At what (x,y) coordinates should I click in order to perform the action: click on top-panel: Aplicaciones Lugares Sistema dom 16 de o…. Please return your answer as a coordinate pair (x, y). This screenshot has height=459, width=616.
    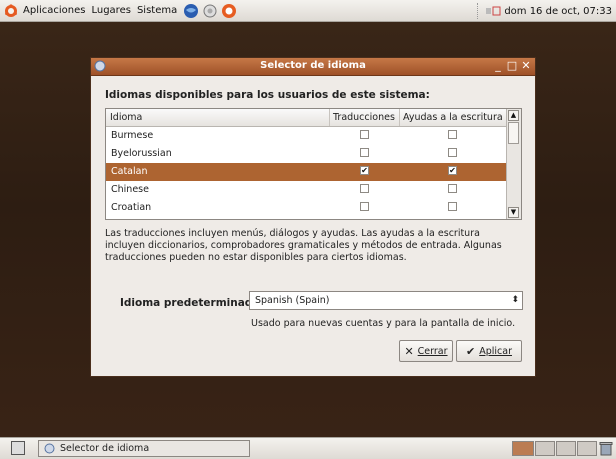
    Looking at the image, I should click on (308, 11).